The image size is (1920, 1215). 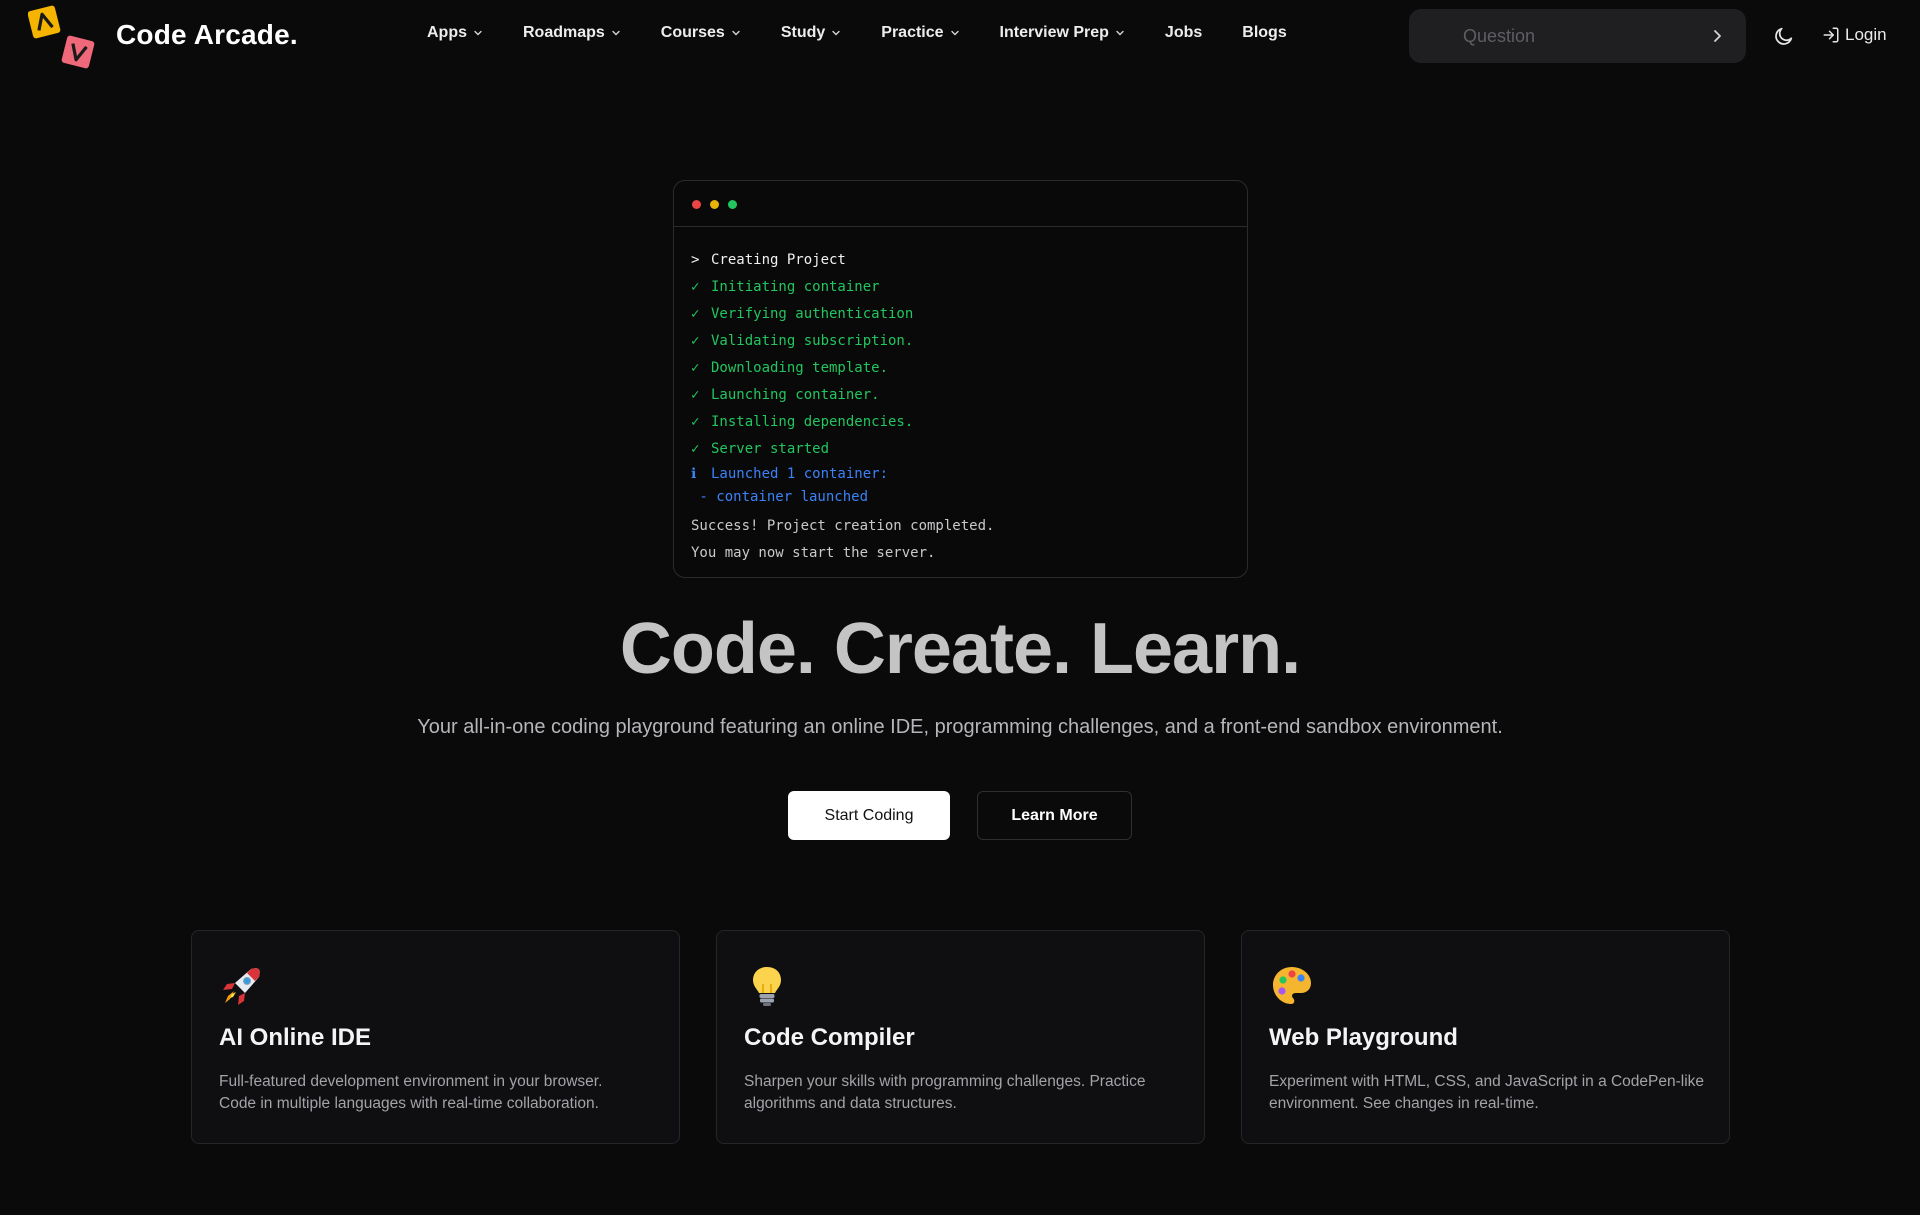 What do you see at coordinates (64, 37) in the screenshot?
I see `logo-icon` at bounding box center [64, 37].